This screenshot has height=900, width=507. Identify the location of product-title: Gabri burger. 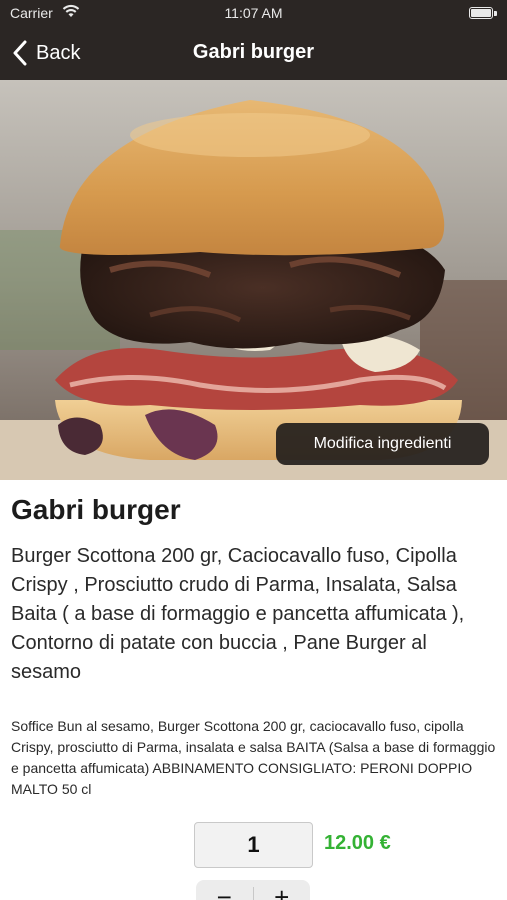
(96, 509).